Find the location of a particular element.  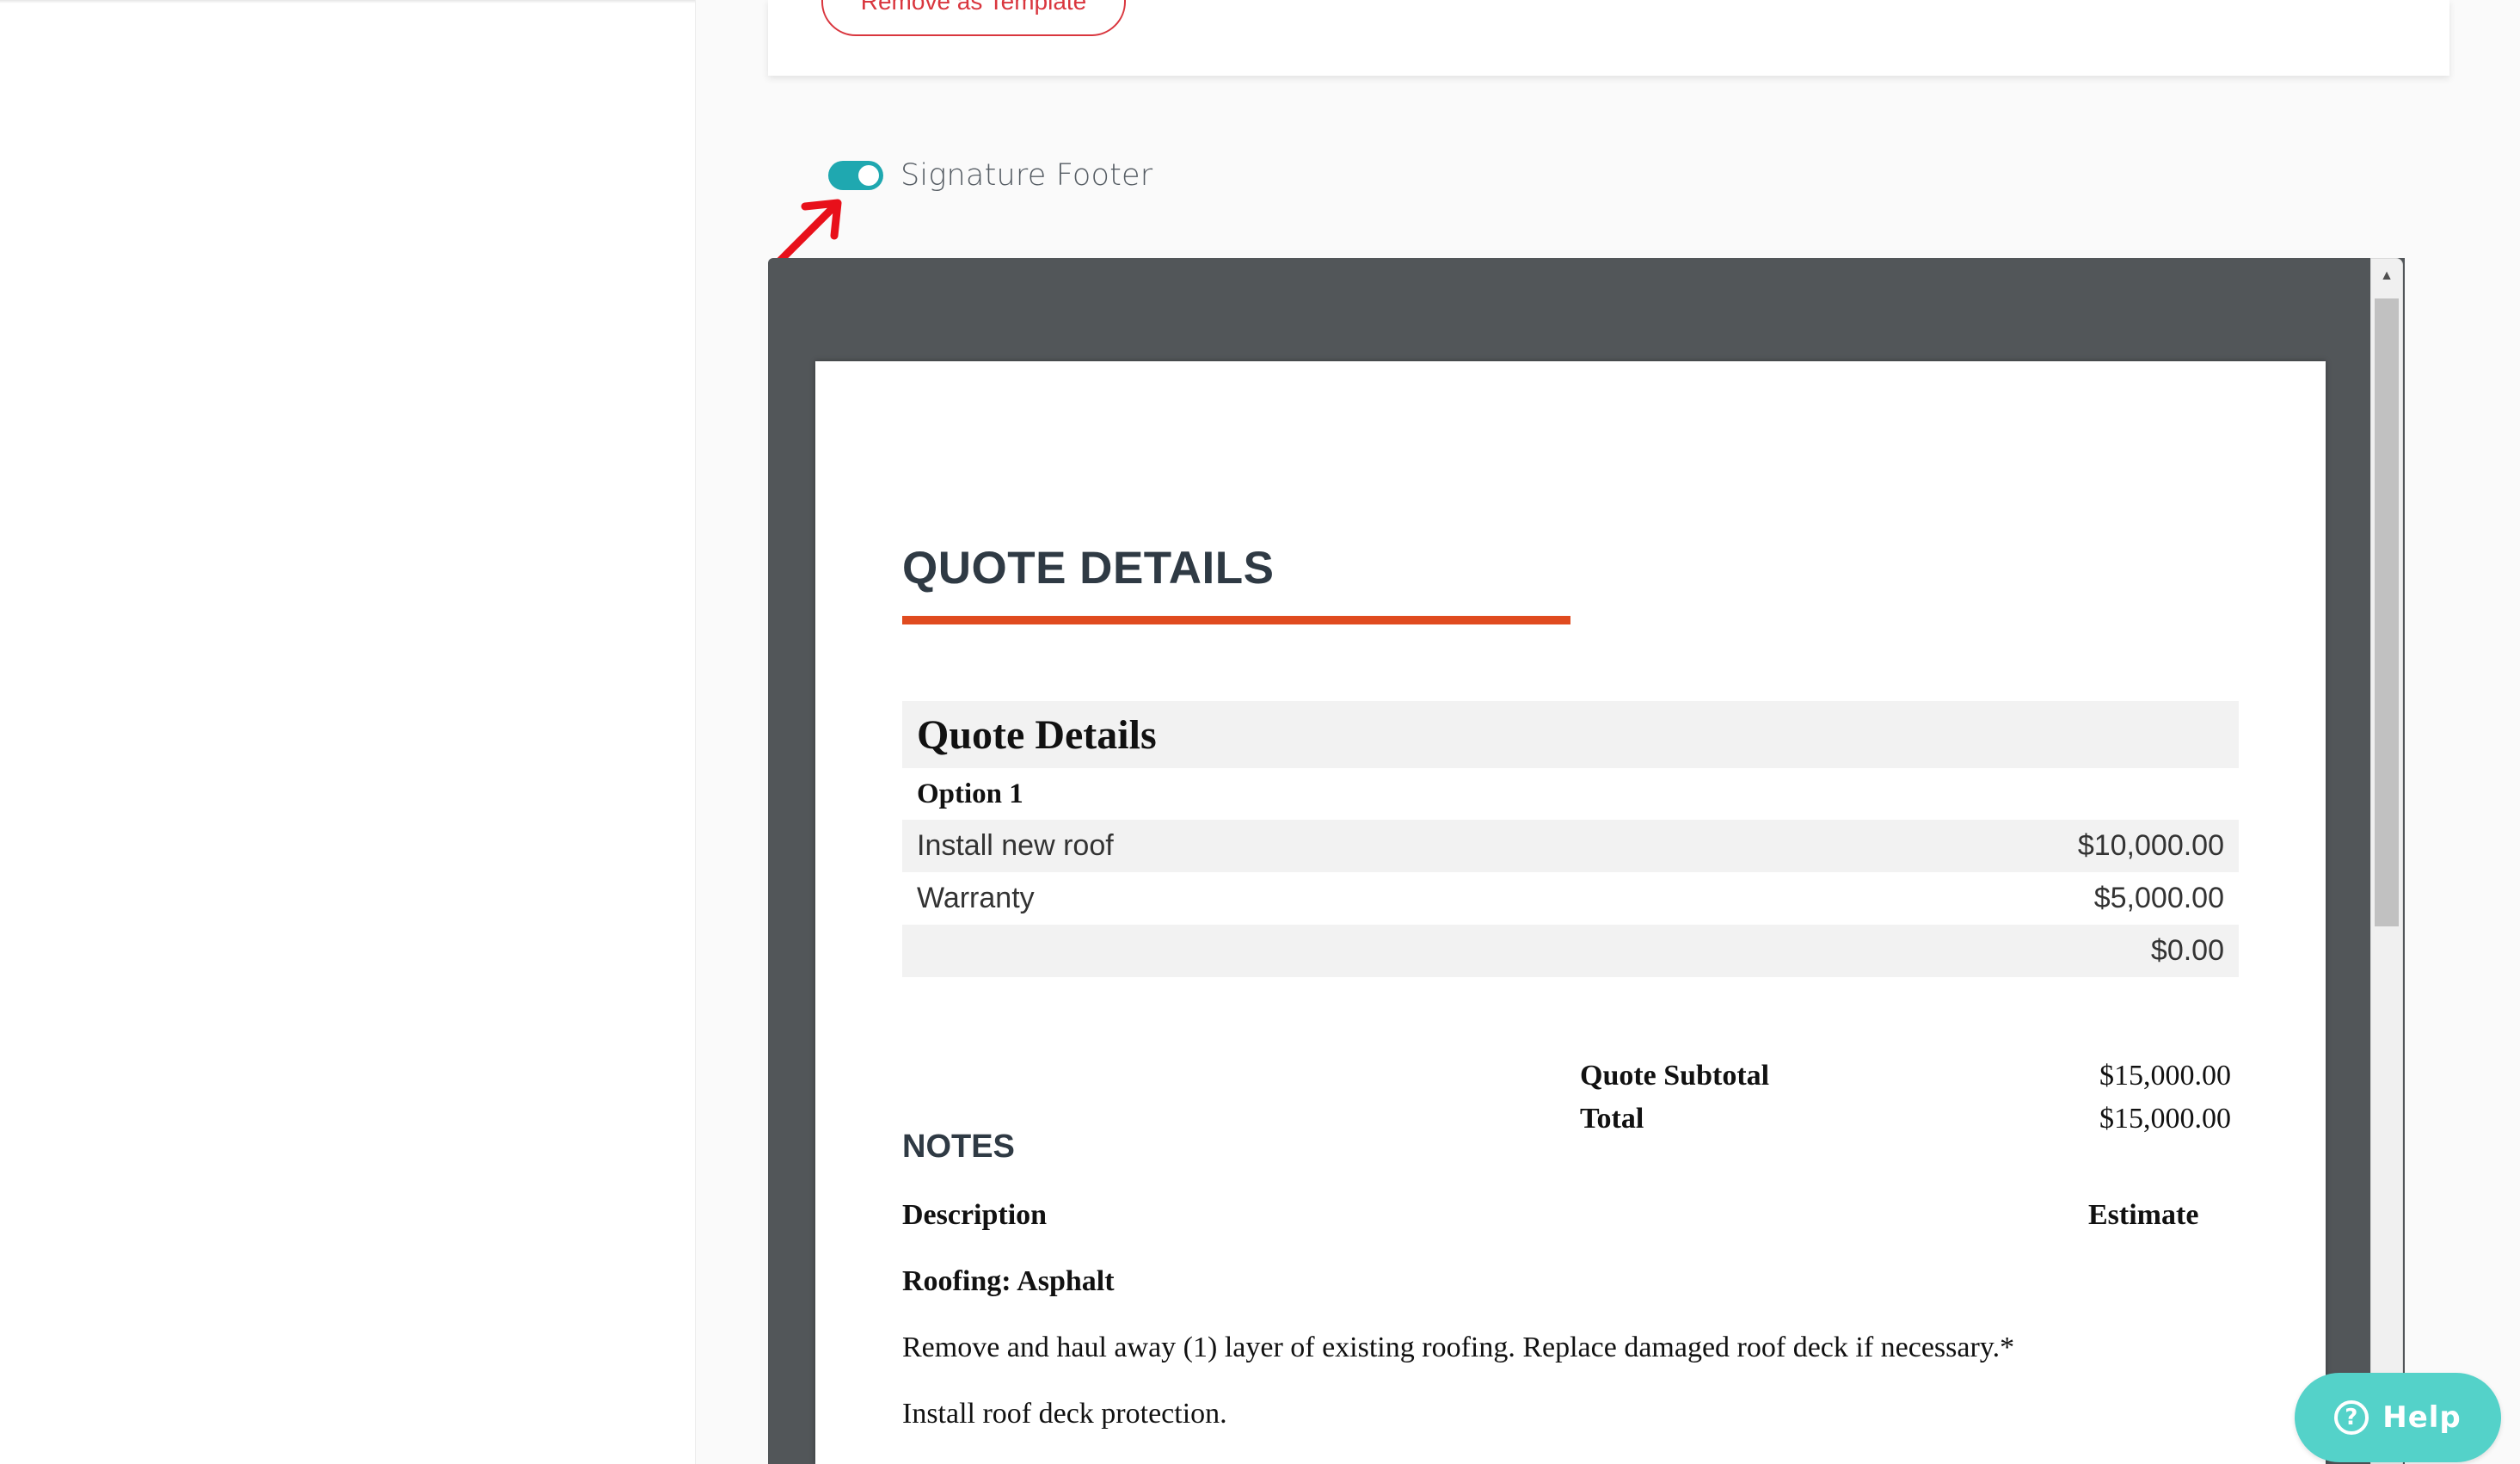

help-label: Help is located at coordinates (2422, 1417).